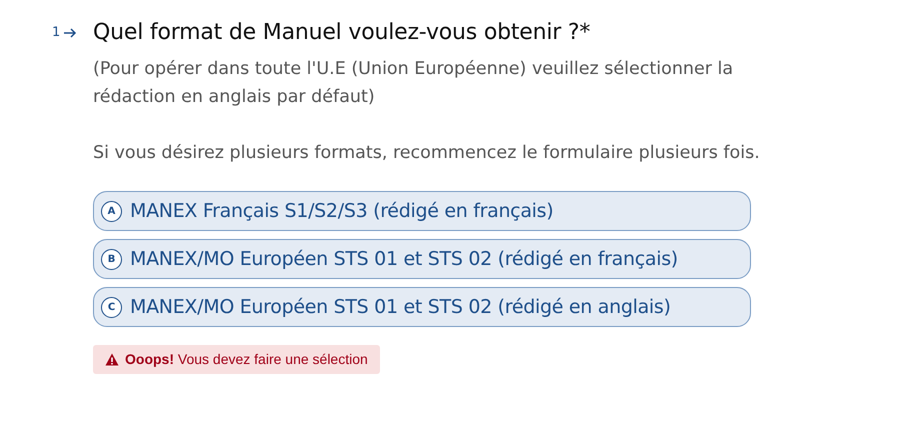 The height and width of the screenshot is (446, 910). What do you see at coordinates (341, 32) in the screenshot?
I see `question-title: Quel format de Manuel voulez-vous obtenir ?*` at bounding box center [341, 32].